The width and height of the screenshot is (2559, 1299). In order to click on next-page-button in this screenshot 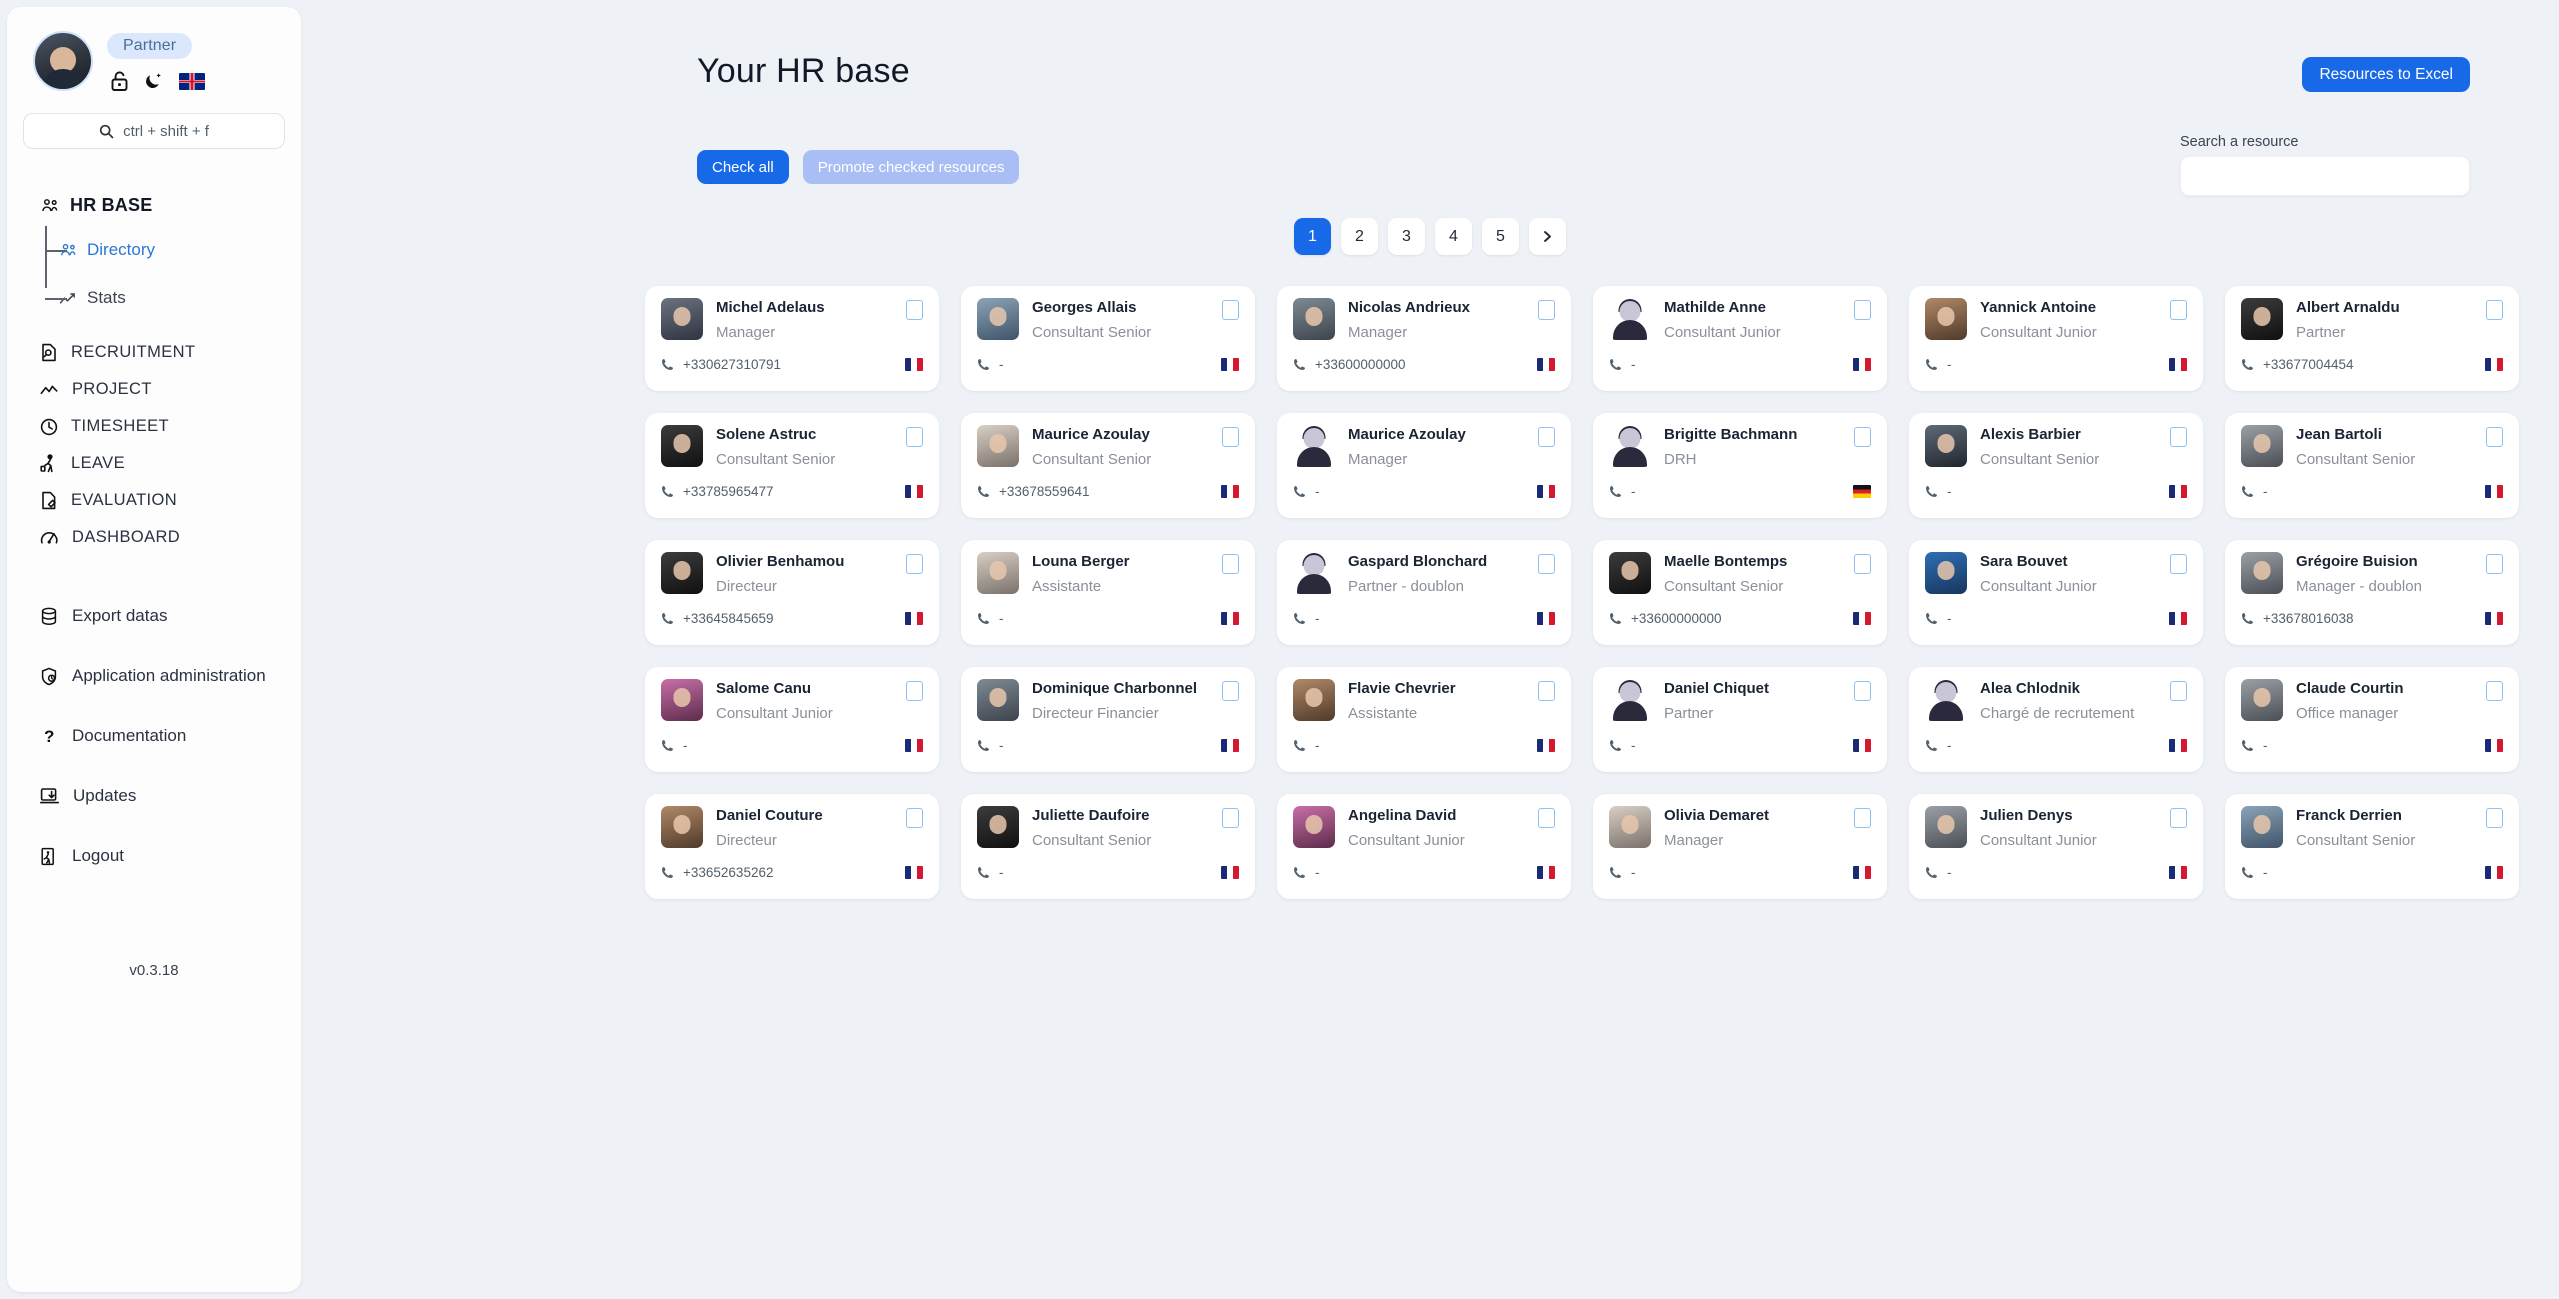, I will do `click(1547, 236)`.